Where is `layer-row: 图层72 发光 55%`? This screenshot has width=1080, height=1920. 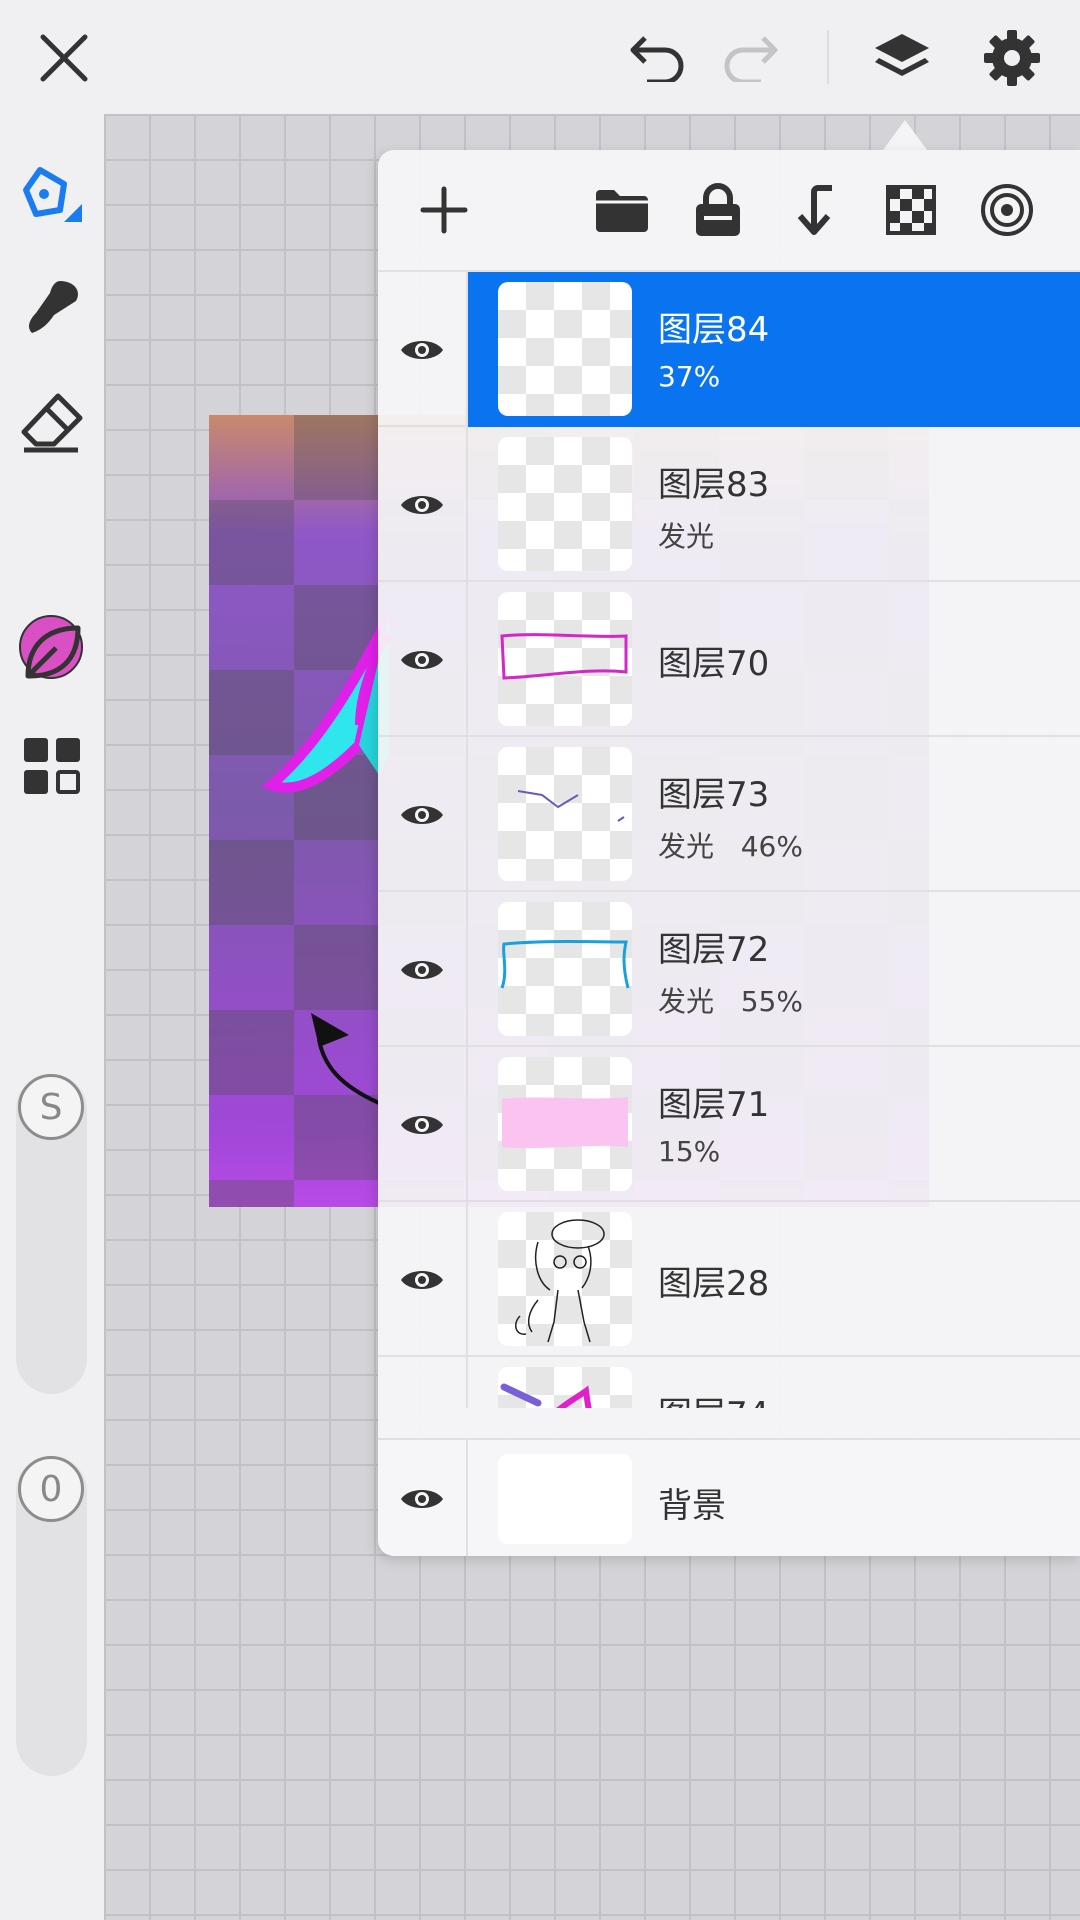 layer-row: 图层72 发光 55% is located at coordinates (729, 969).